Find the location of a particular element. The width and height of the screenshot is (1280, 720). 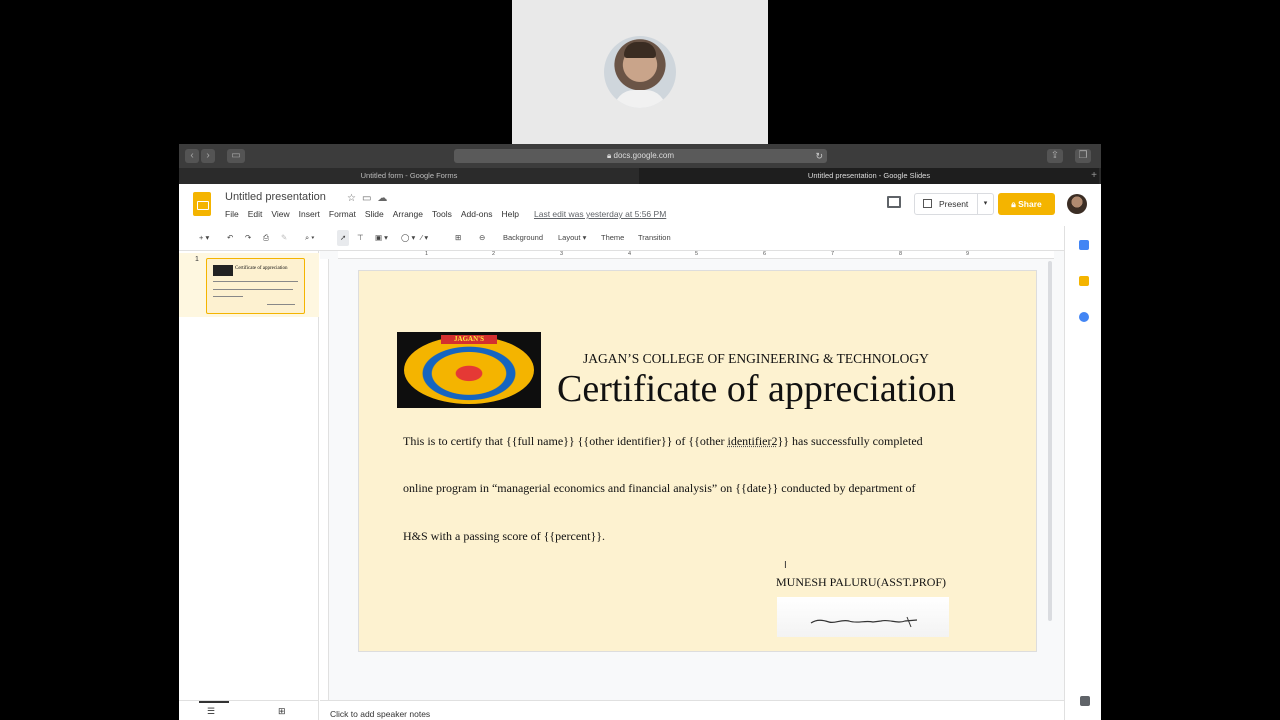

share-button: 🔒︎ Share is located at coordinates (1026, 204).